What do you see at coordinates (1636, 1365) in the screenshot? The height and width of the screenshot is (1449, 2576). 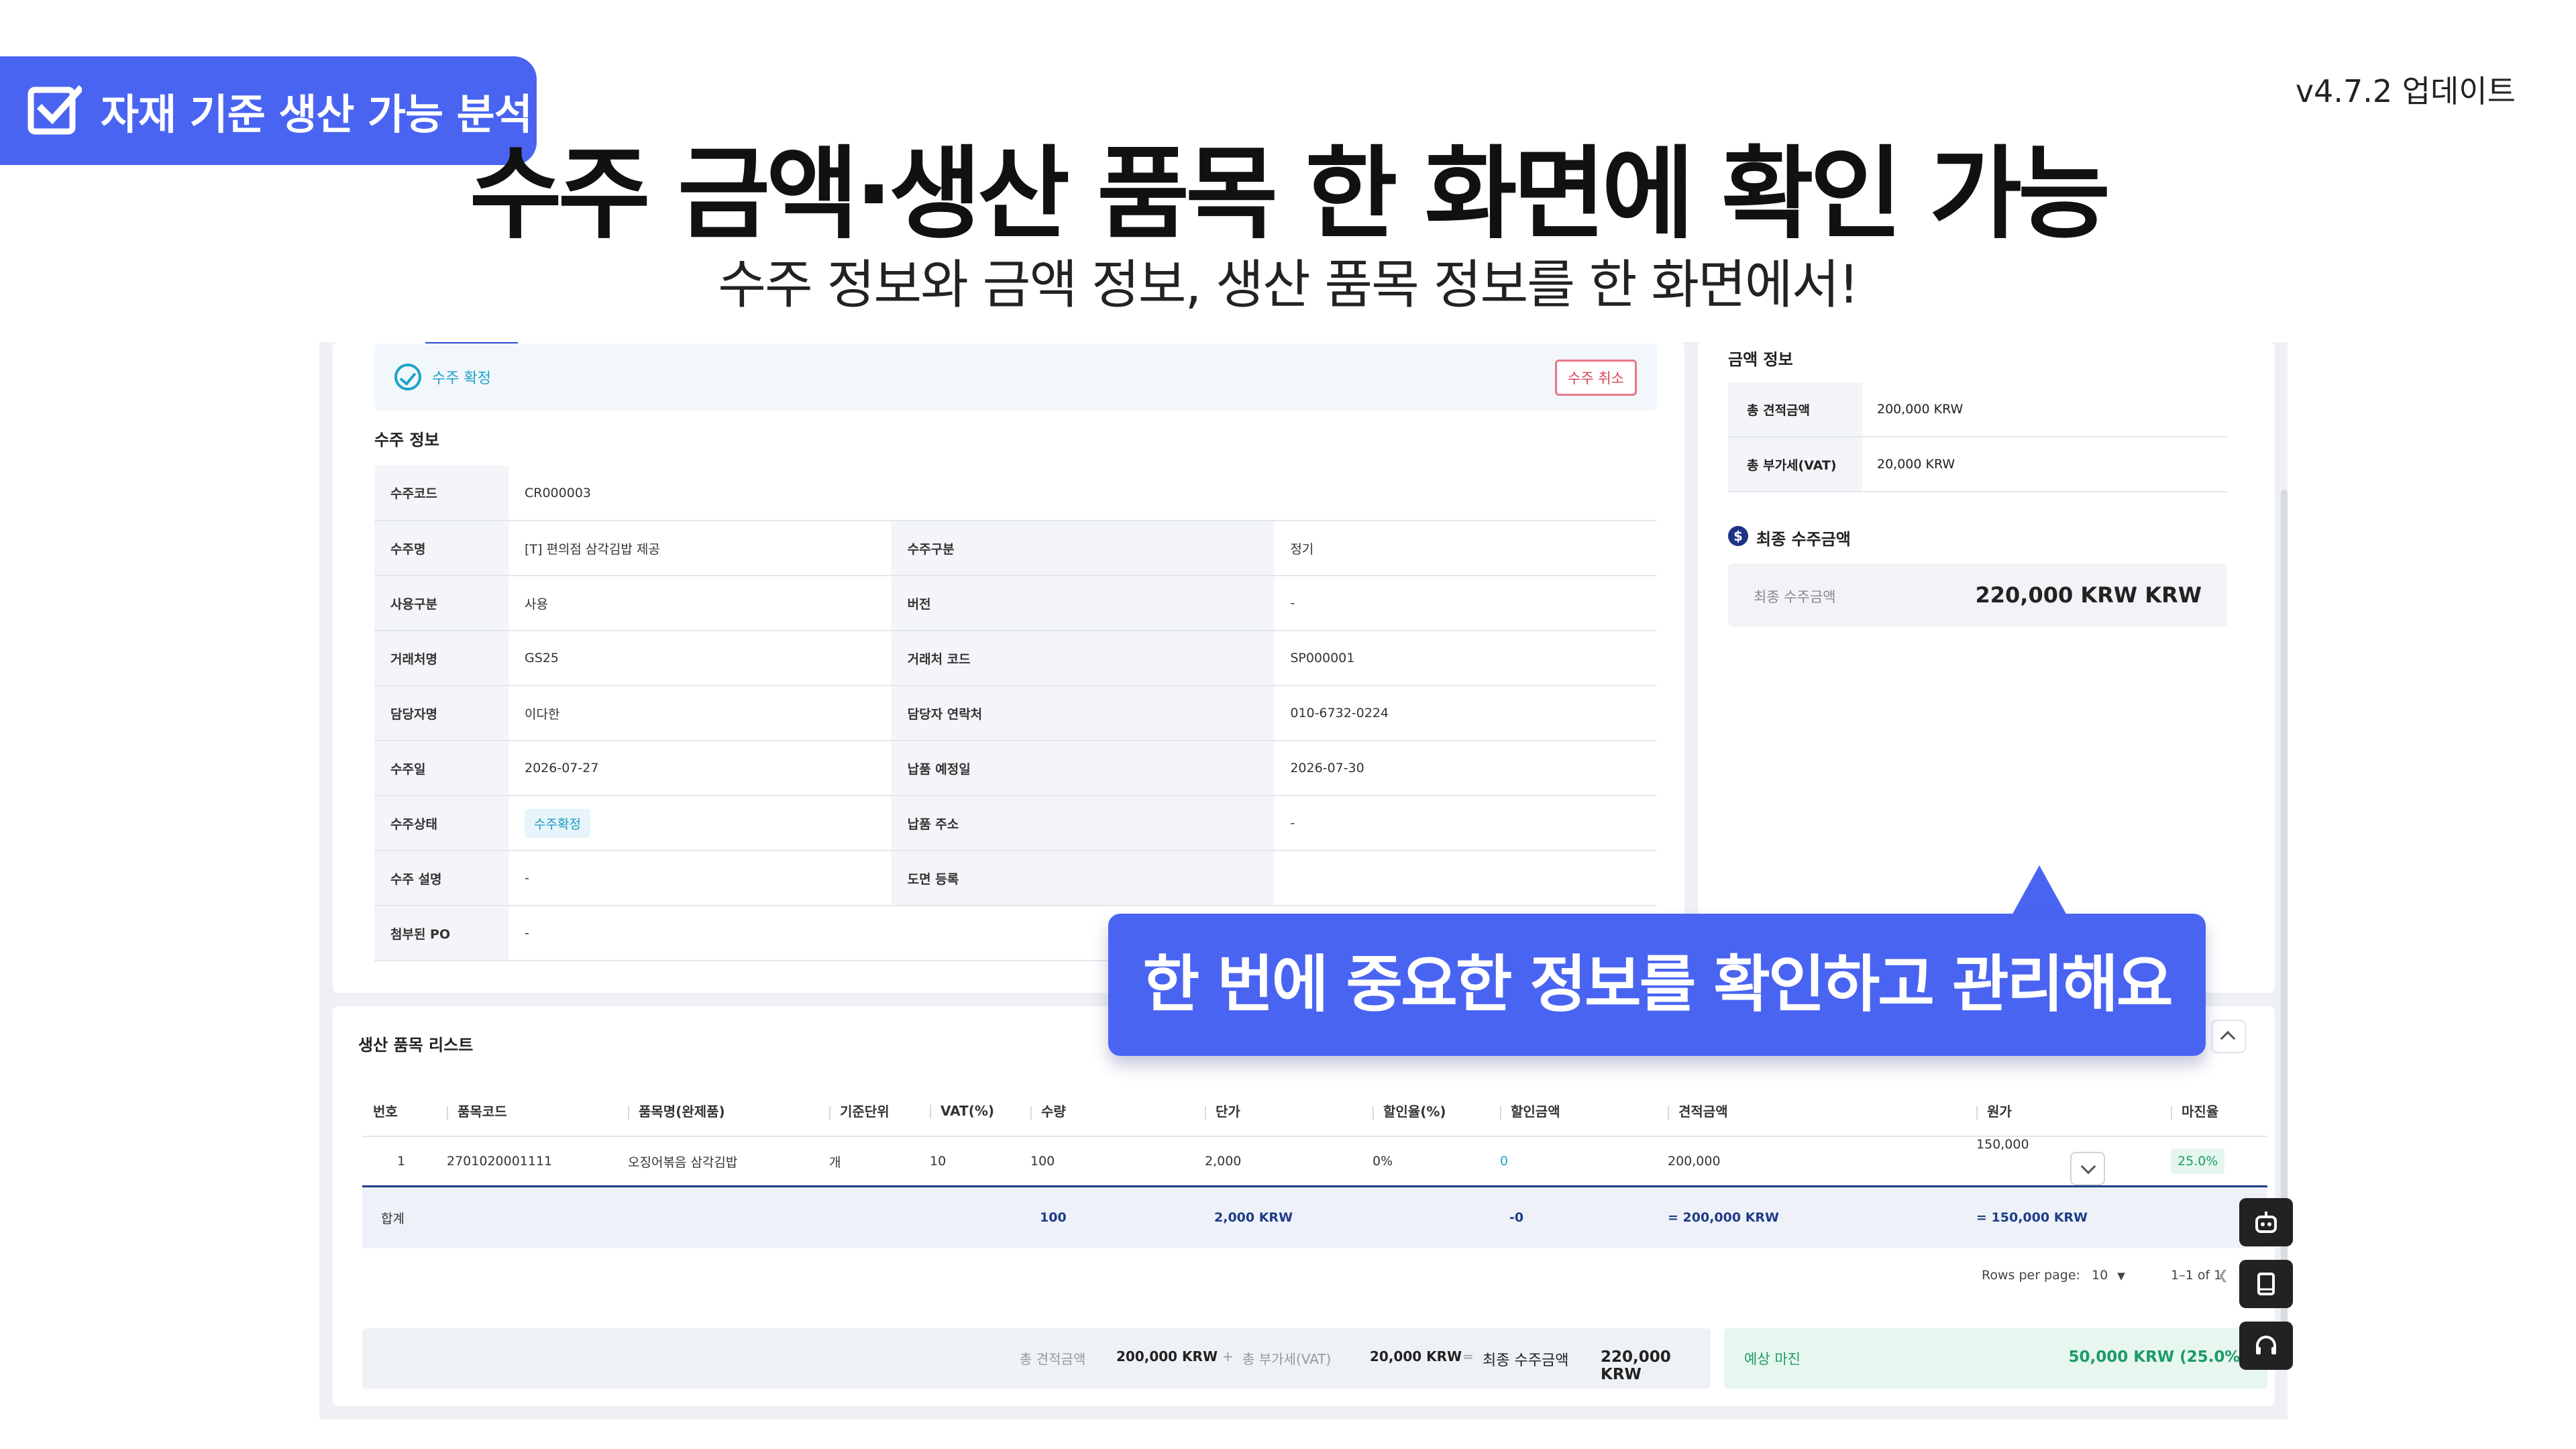 I see `final-amount-value: 220,000 KRW` at bounding box center [1636, 1365].